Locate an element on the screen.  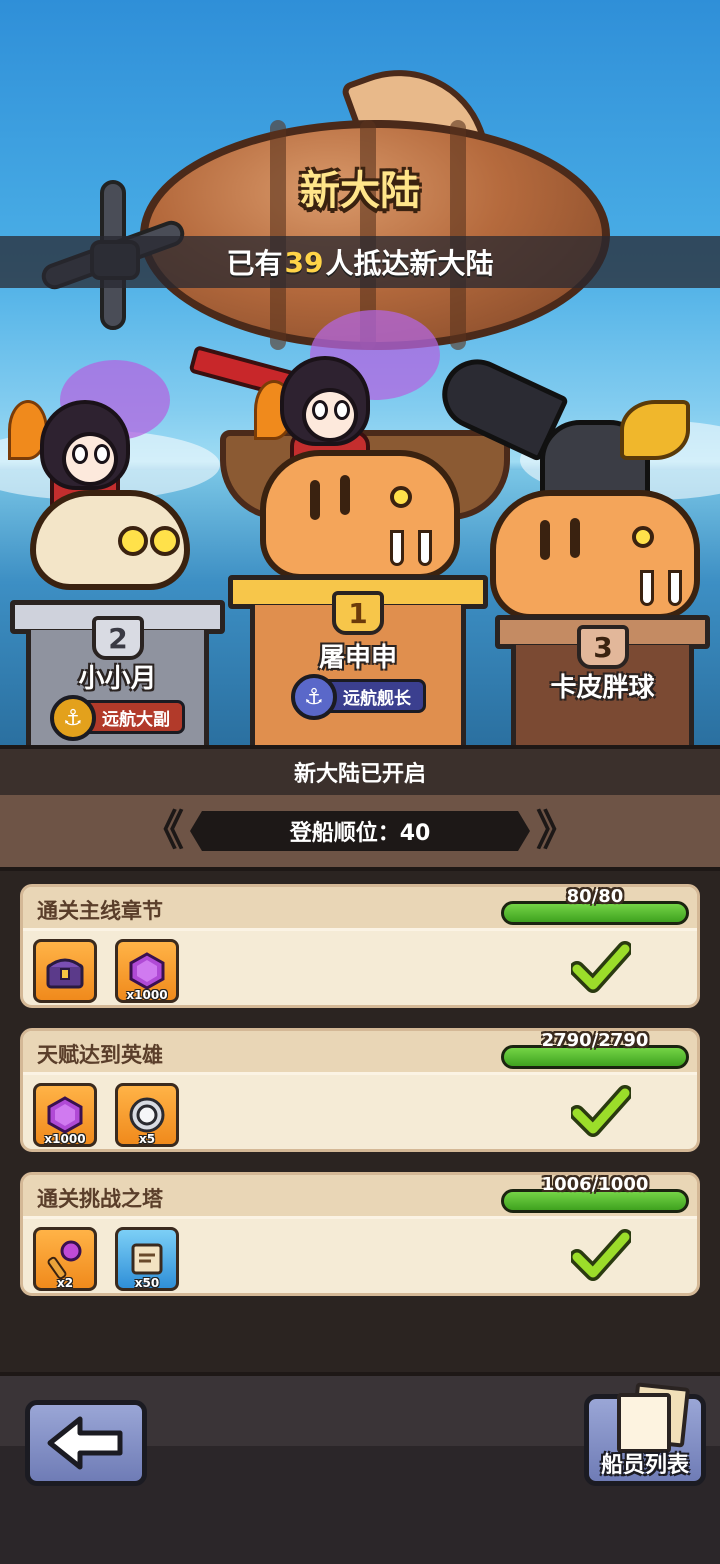
reward-quantity: x2 is located at coordinates (65, 1283).